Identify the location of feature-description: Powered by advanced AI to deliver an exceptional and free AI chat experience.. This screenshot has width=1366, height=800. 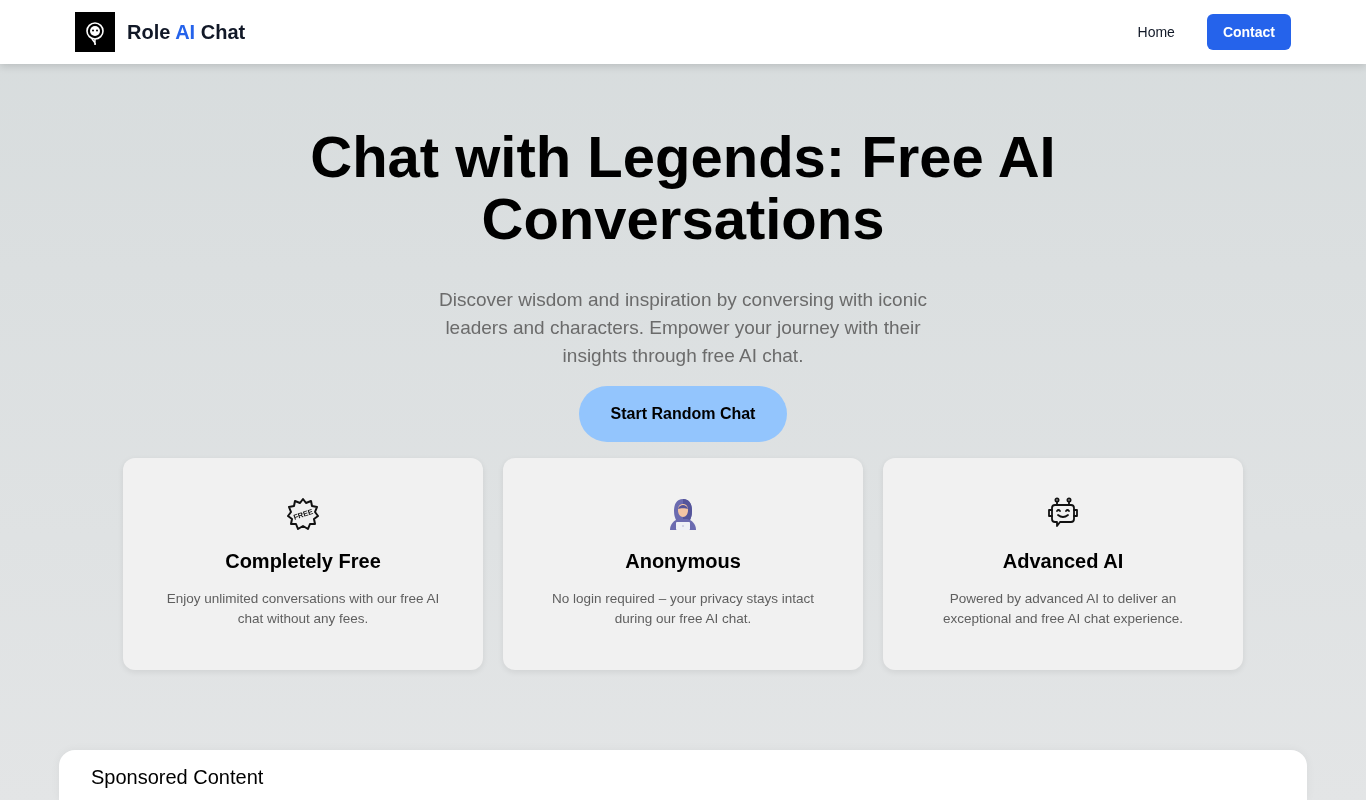
(1063, 609).